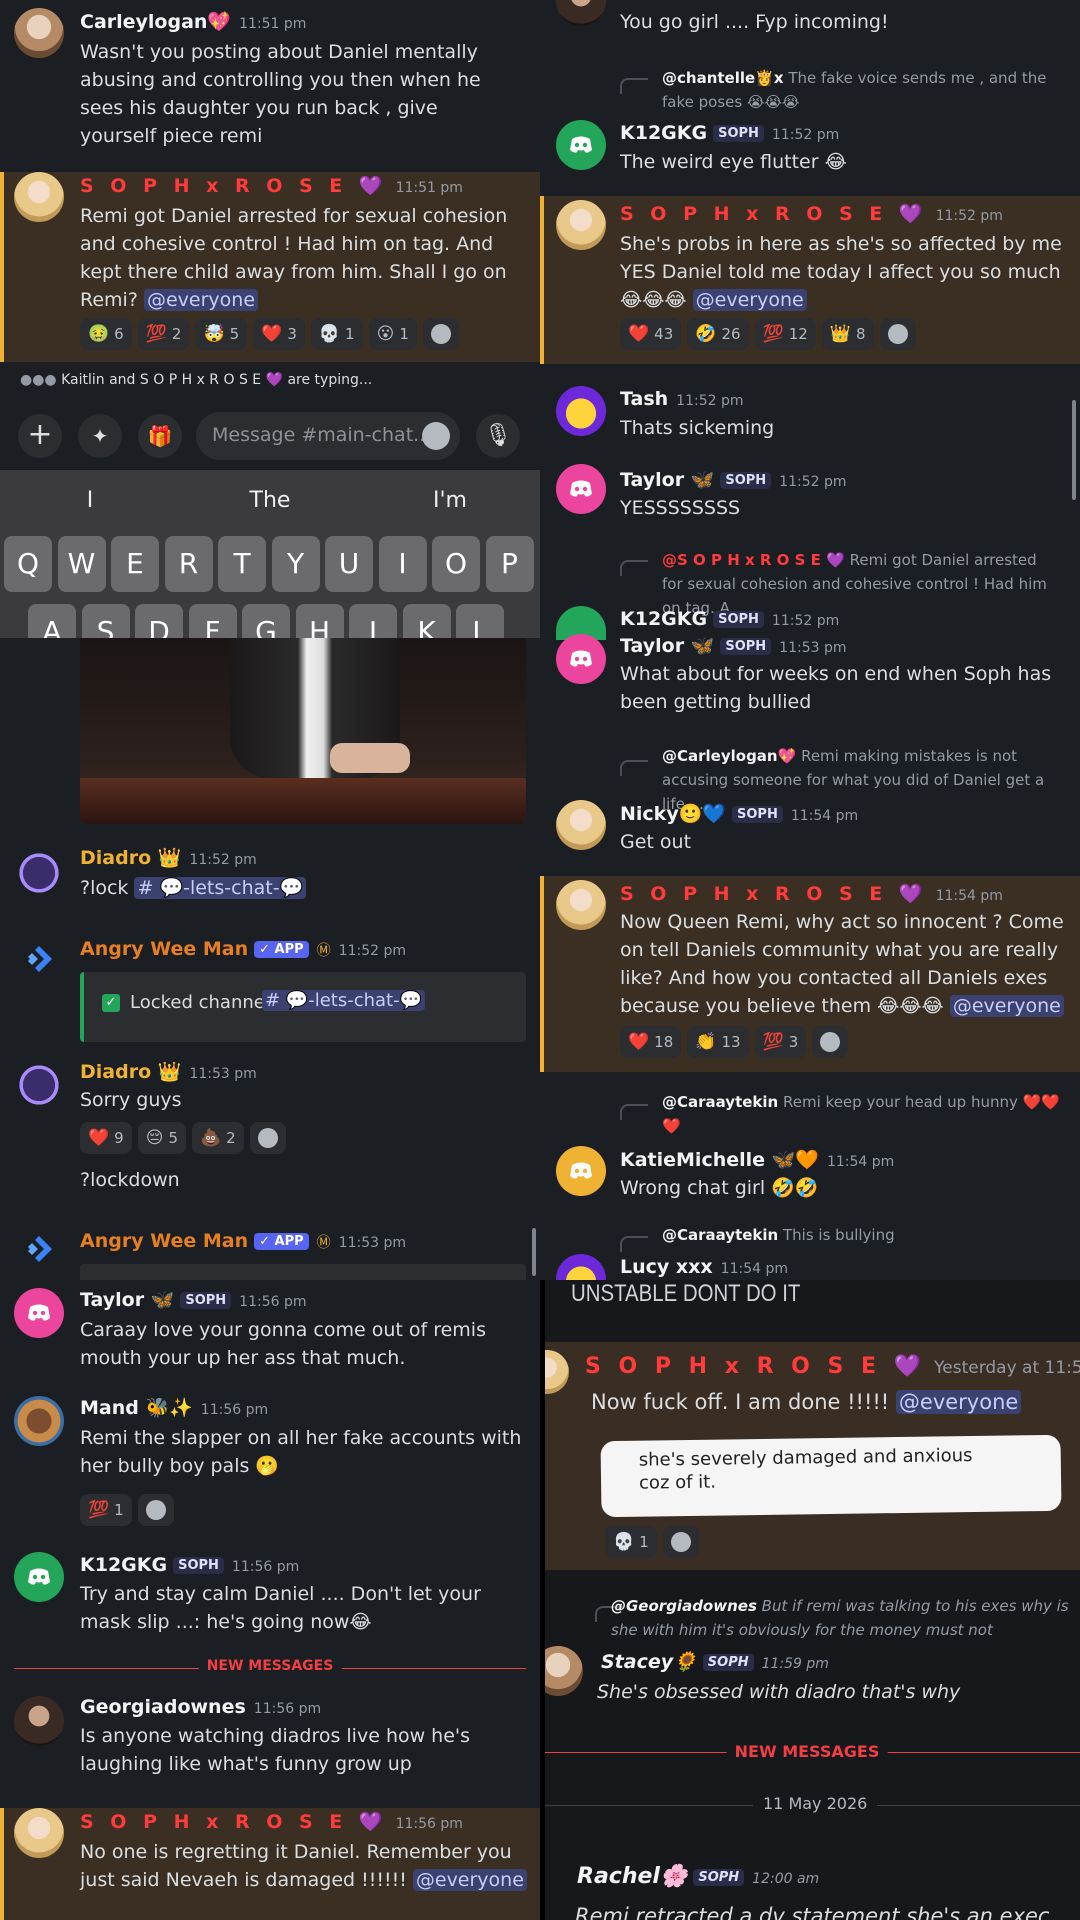 The width and height of the screenshot is (1080, 1920). I want to click on gift-icon: 🎁, so click(160, 436).